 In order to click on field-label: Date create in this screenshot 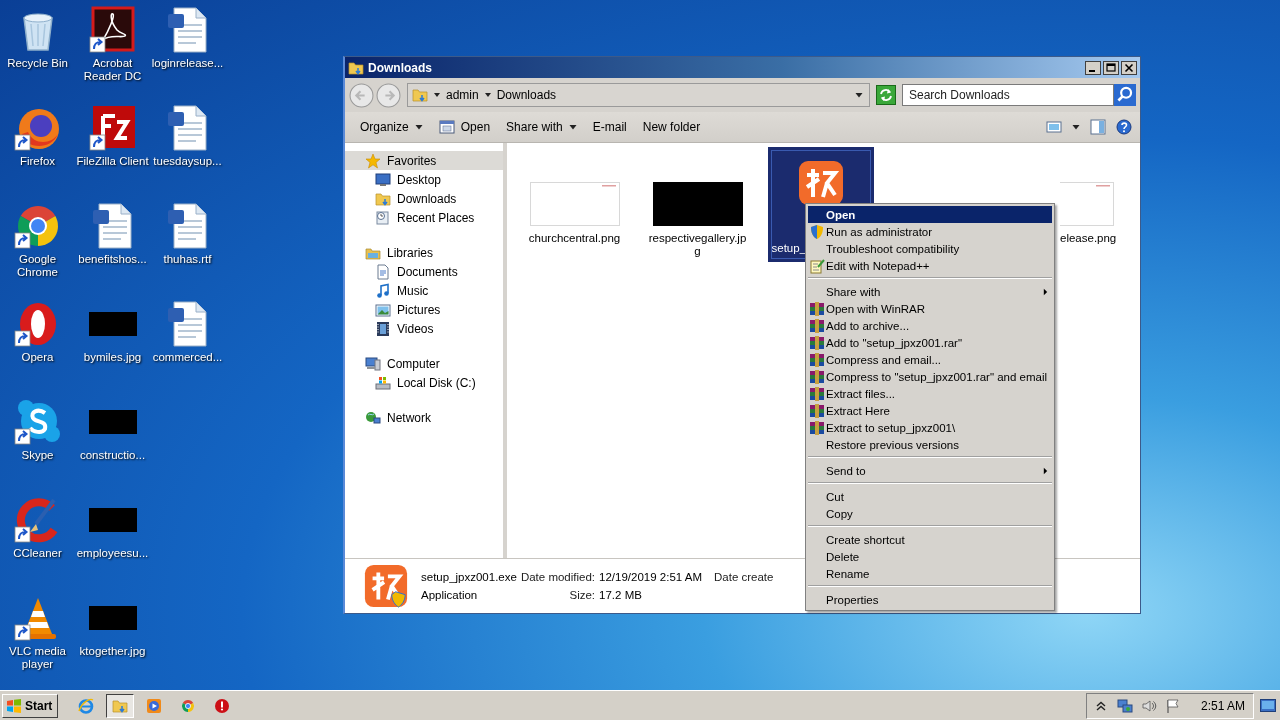, I will do `click(744, 577)`.